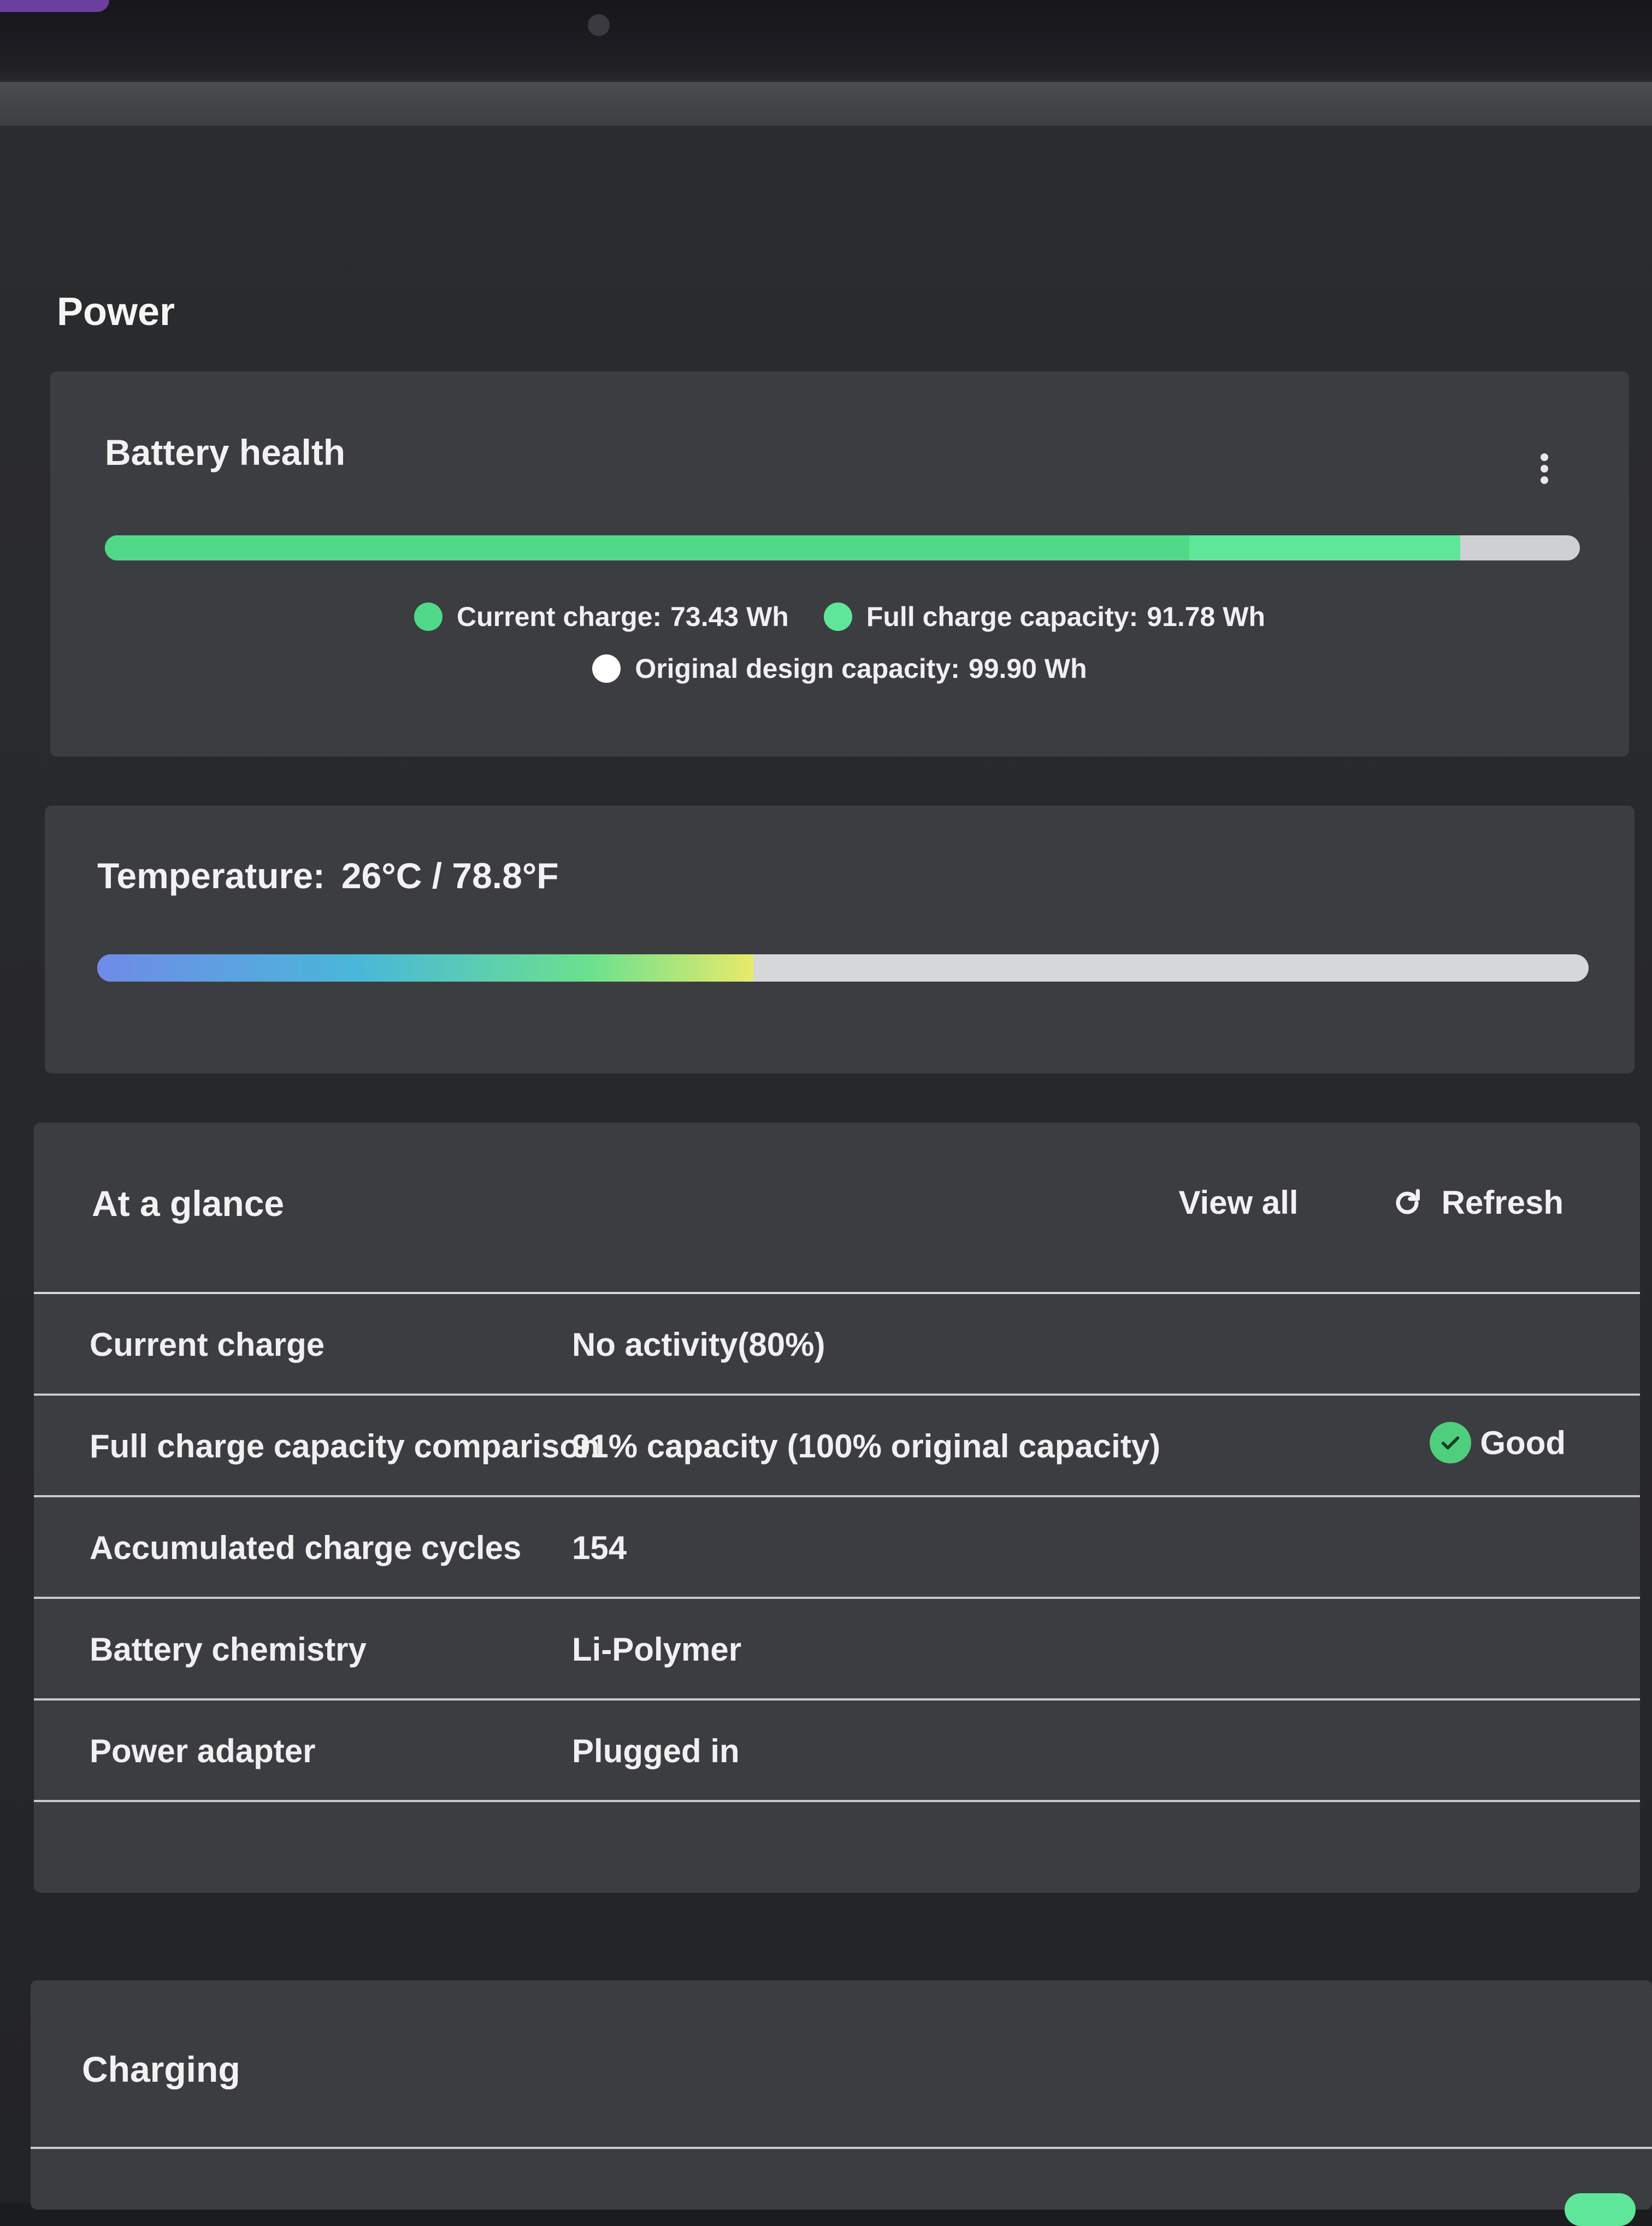  Describe the element at coordinates (428, 617) in the screenshot. I see `current-charge-dot-icon` at that location.